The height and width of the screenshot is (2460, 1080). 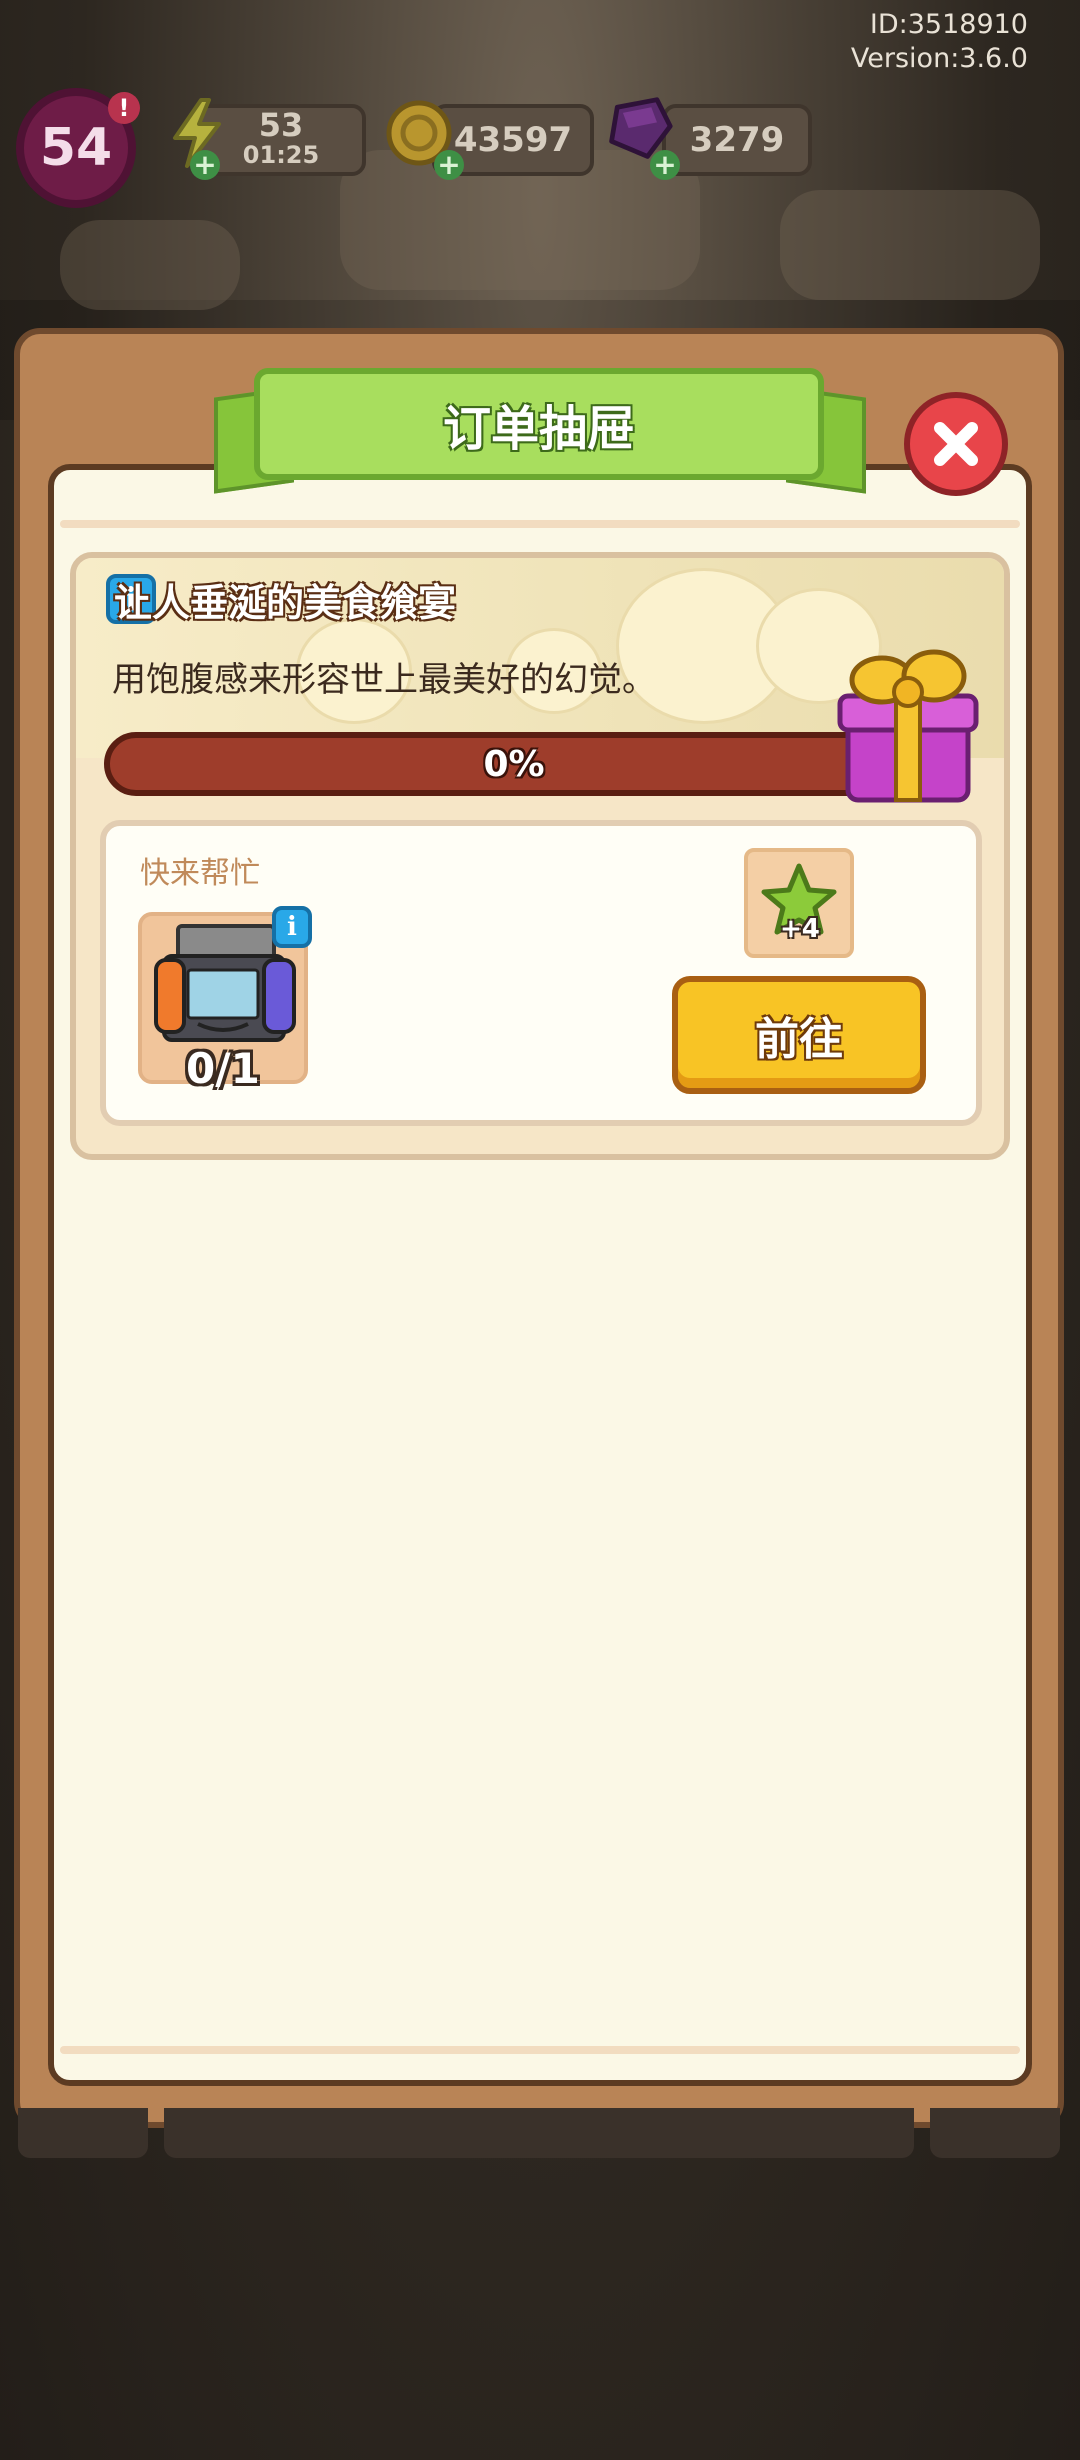 What do you see at coordinates (281, 155) in the screenshot?
I see `energy-timer: 01:25` at bounding box center [281, 155].